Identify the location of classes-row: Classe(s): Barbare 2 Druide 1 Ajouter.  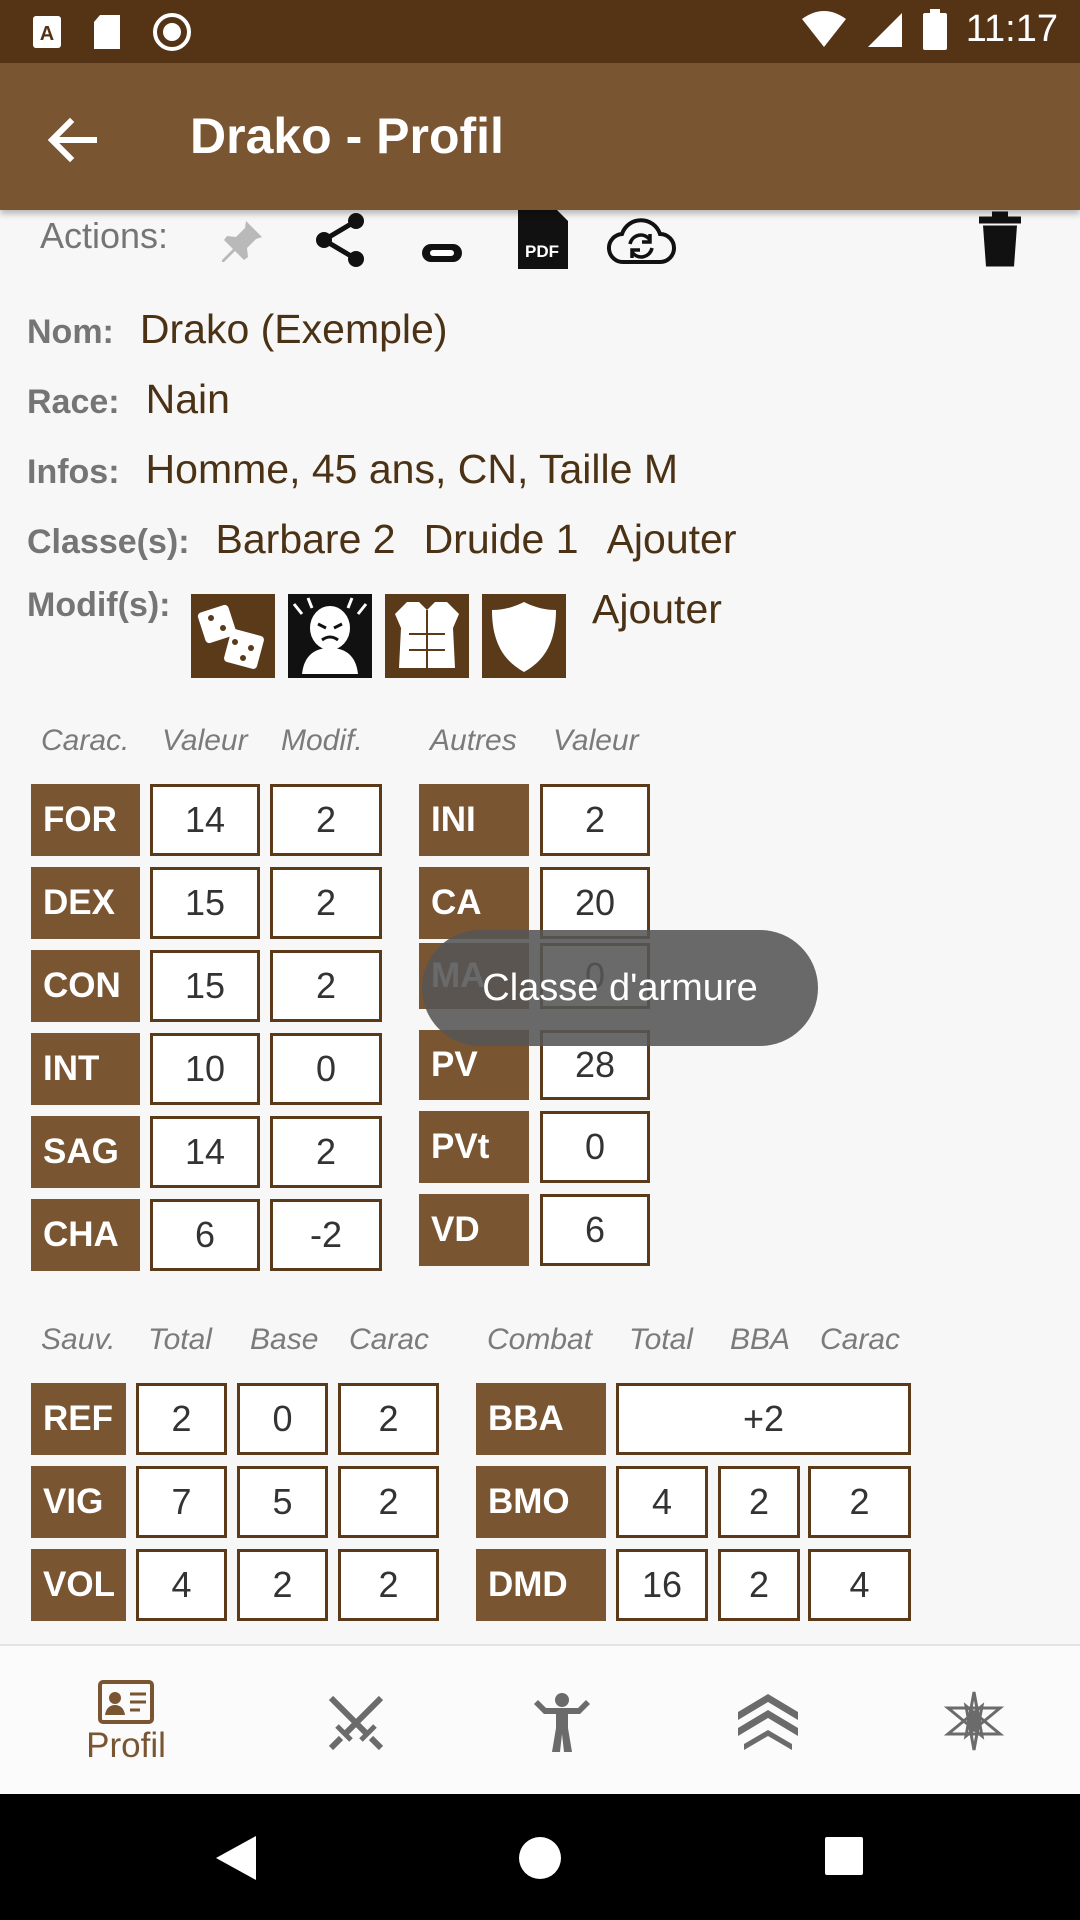
(381, 539).